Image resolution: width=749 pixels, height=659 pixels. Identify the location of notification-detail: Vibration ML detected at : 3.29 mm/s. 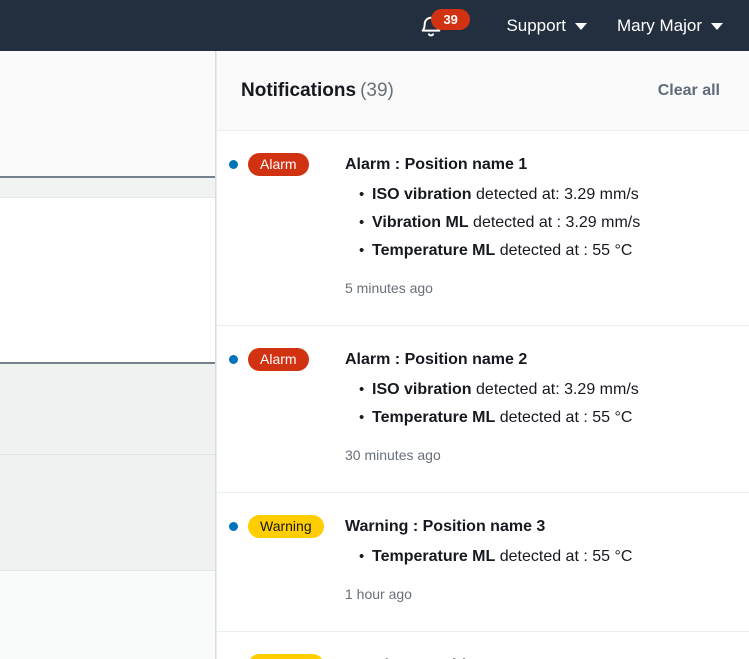
(537, 223).